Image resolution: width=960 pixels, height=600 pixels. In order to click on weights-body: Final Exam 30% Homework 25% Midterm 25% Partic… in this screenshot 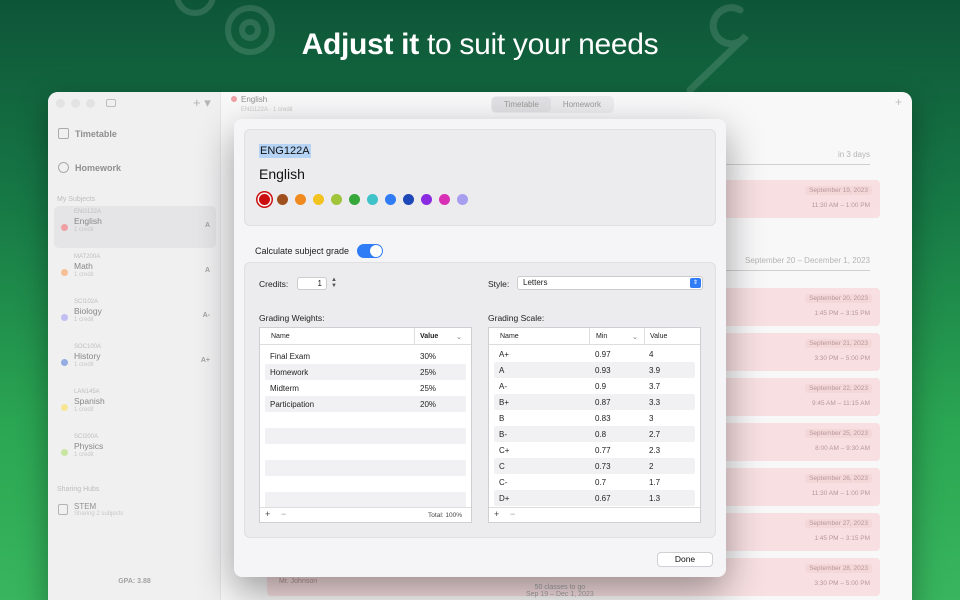, I will do `click(365, 426)`.